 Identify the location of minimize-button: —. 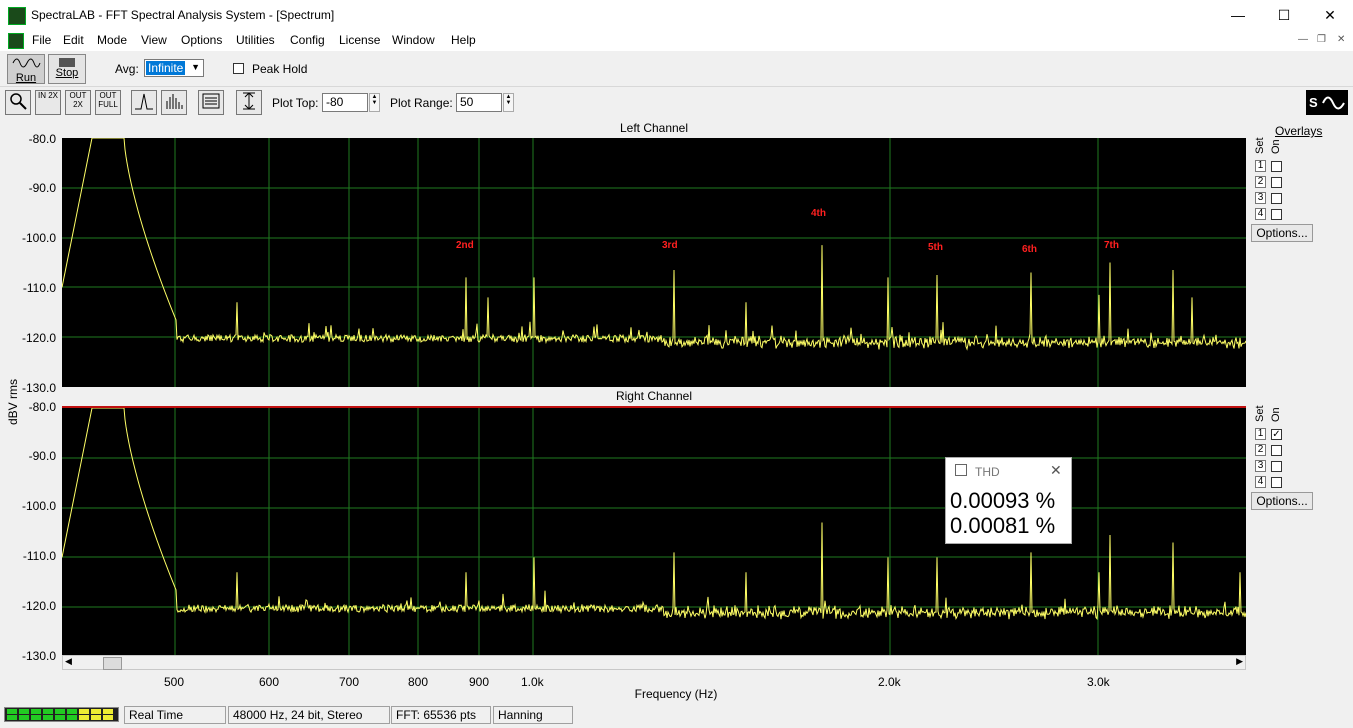
(1238, 15).